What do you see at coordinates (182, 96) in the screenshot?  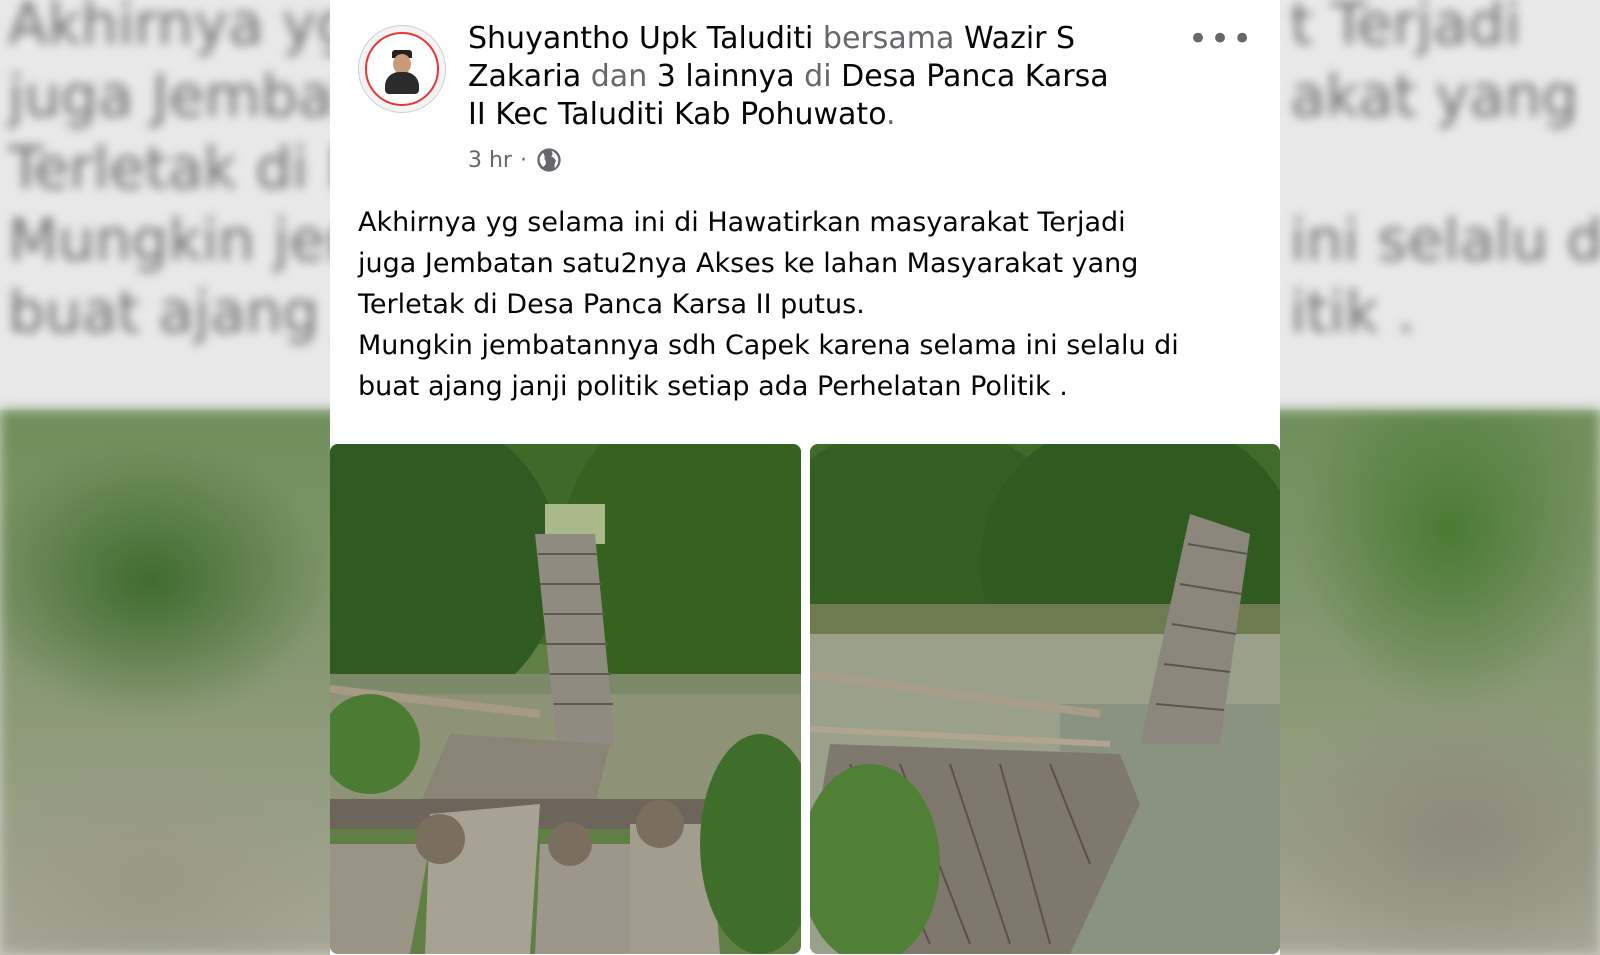 I see `ghost-text-line: juga Jembat` at bounding box center [182, 96].